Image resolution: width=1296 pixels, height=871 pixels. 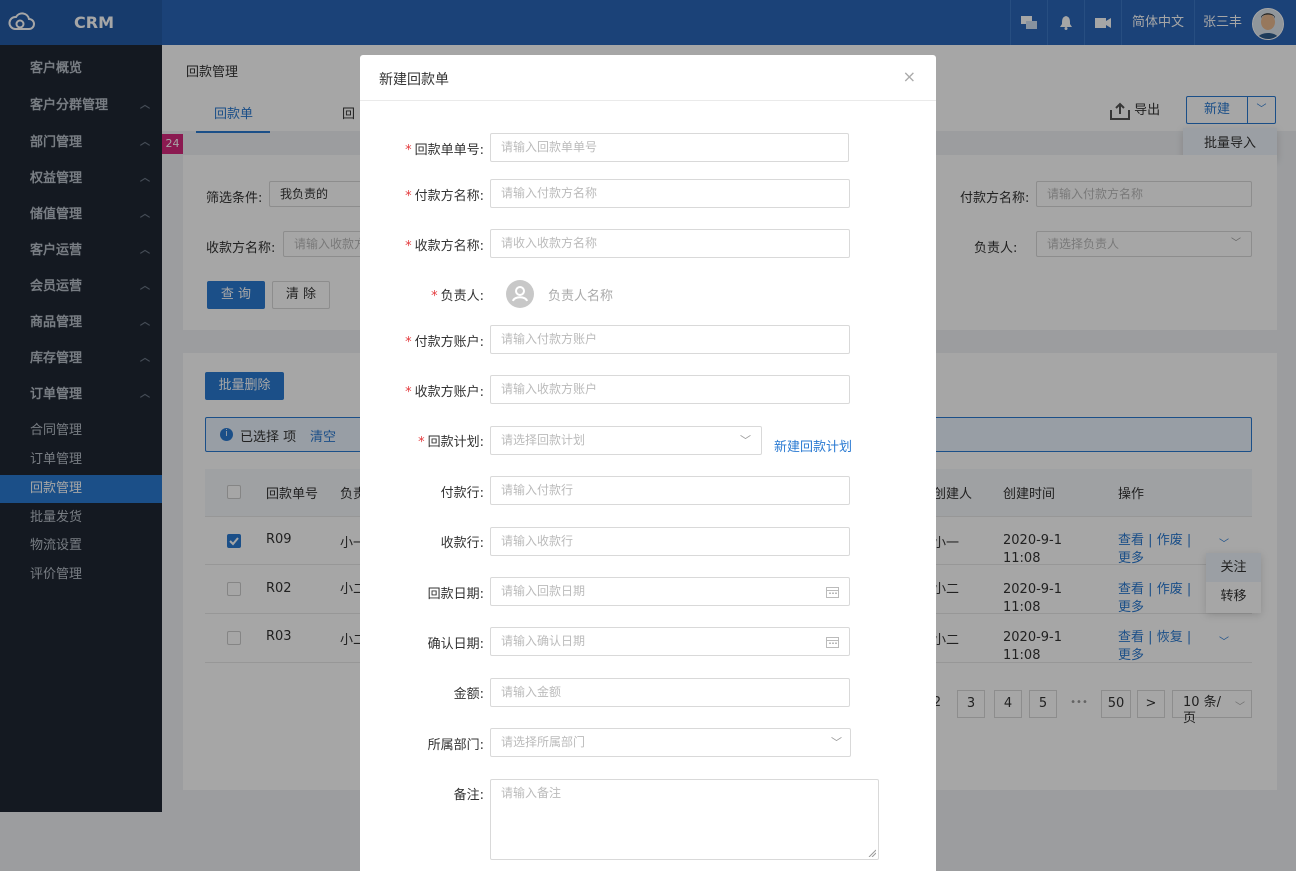 What do you see at coordinates (670, 490) in the screenshot?
I see `payer-bank-input: 请输入付款行` at bounding box center [670, 490].